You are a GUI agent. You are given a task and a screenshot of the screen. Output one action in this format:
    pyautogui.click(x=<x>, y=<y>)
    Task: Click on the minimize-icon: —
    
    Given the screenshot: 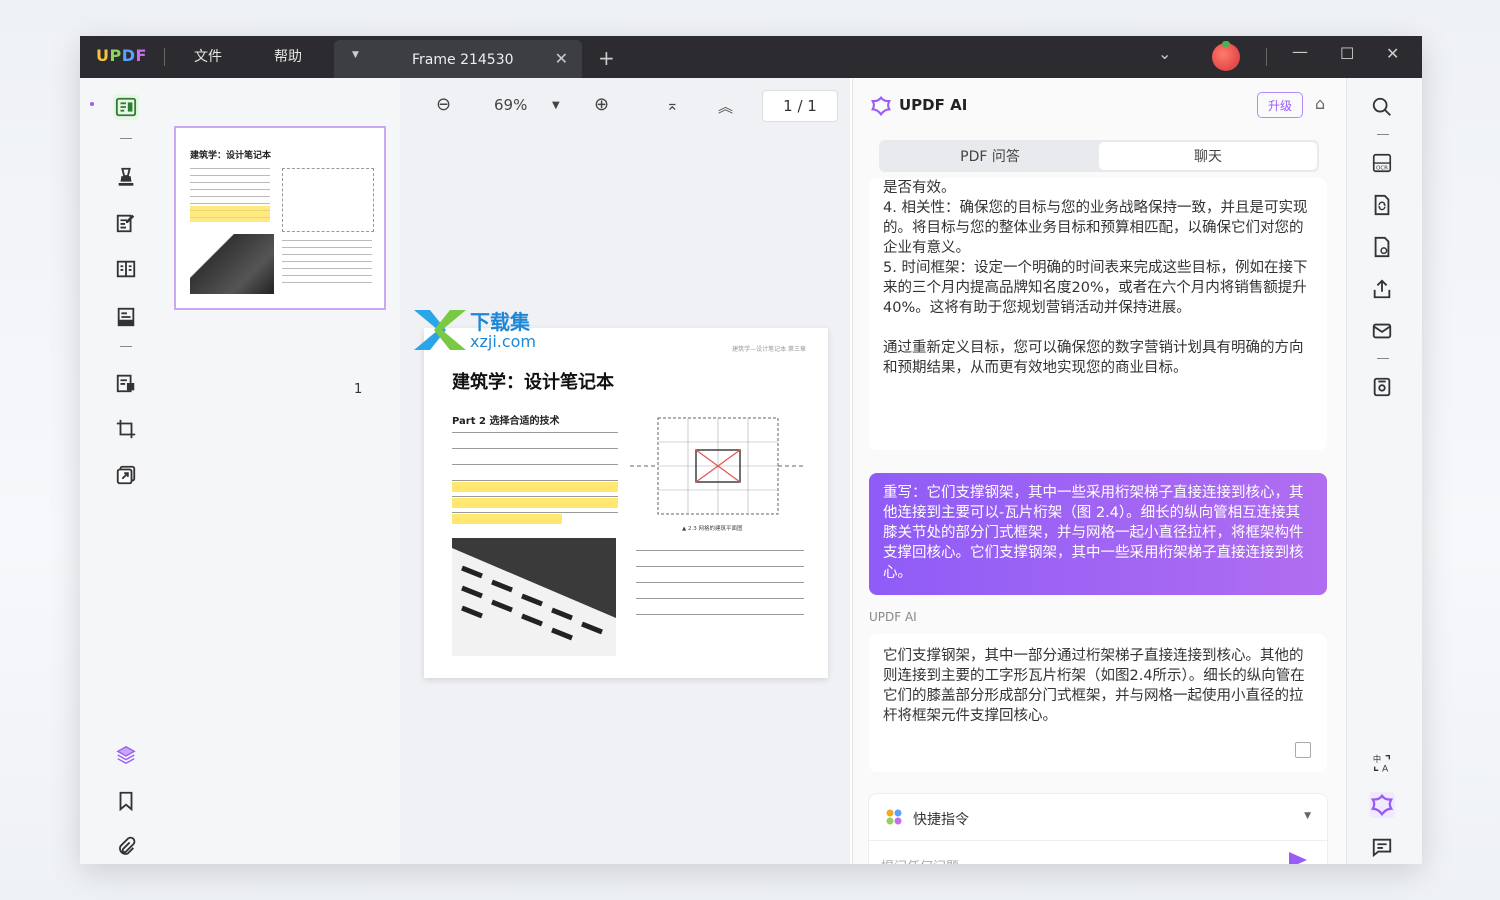 What is the action you would take?
    pyautogui.click(x=1300, y=51)
    